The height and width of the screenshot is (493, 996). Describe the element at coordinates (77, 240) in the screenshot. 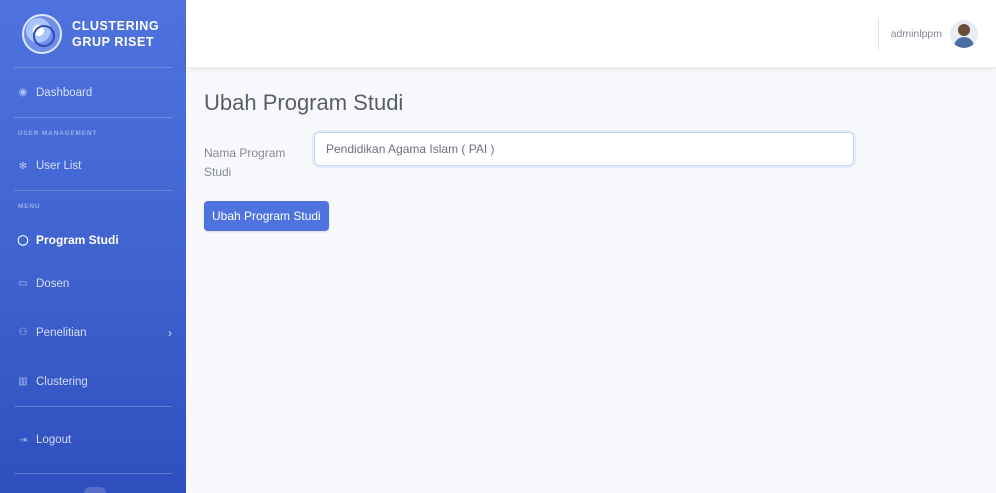

I see `sidebar-item-label: Program Studi` at that location.